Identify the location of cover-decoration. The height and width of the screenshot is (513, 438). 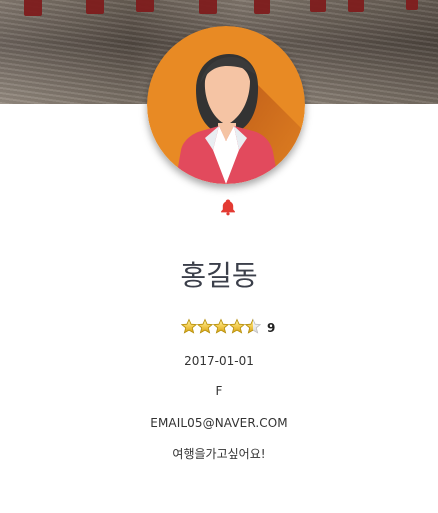
(221, 12).